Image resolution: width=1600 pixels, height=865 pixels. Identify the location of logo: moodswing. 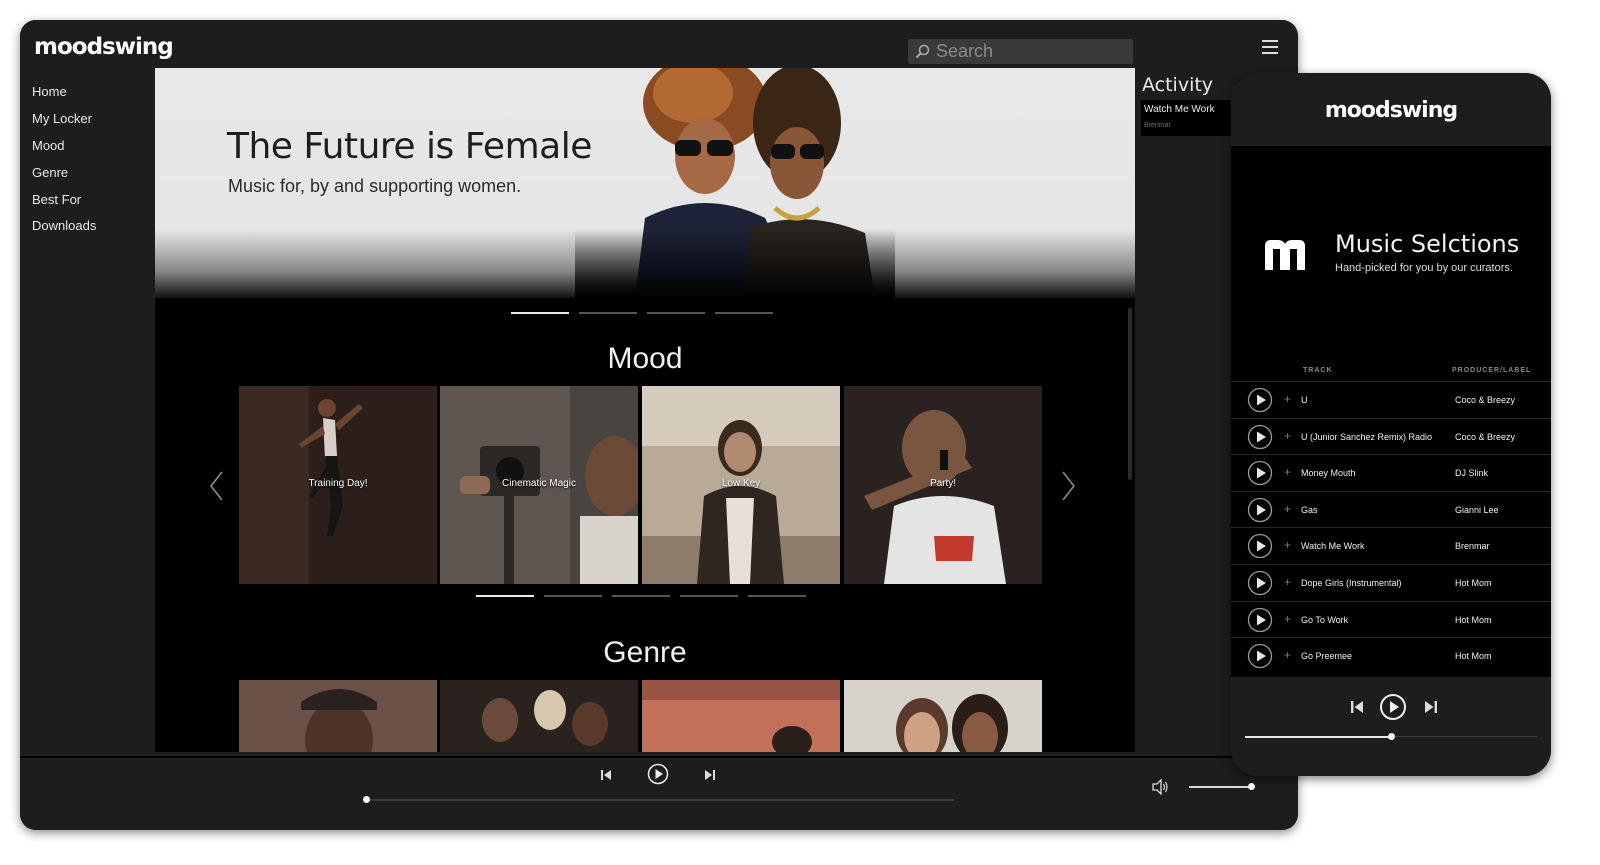
(104, 47).